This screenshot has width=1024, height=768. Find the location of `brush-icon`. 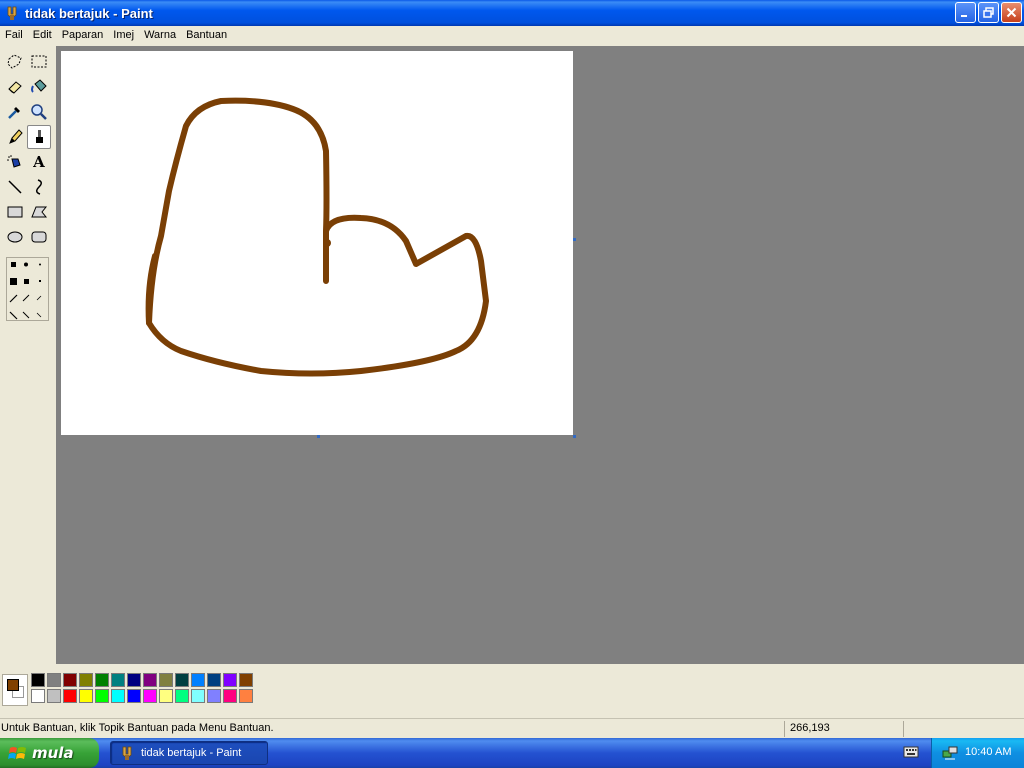

brush-icon is located at coordinates (39, 136).